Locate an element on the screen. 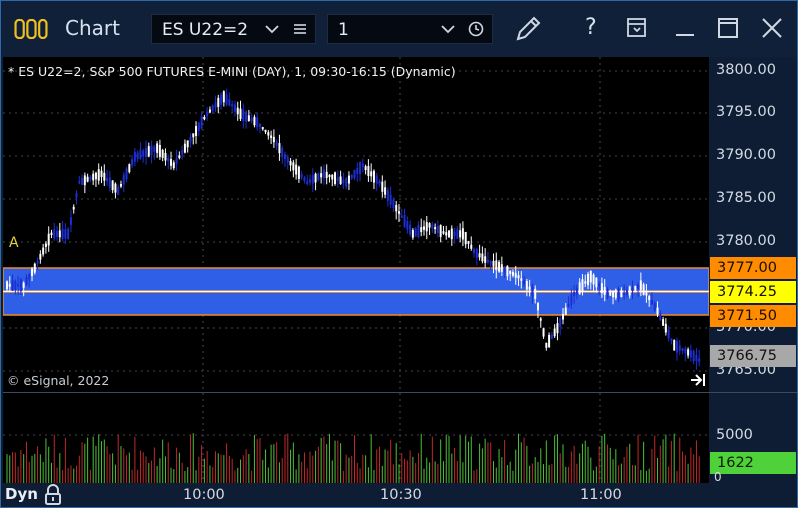  volume-zero-label: 0 is located at coordinates (718, 477).